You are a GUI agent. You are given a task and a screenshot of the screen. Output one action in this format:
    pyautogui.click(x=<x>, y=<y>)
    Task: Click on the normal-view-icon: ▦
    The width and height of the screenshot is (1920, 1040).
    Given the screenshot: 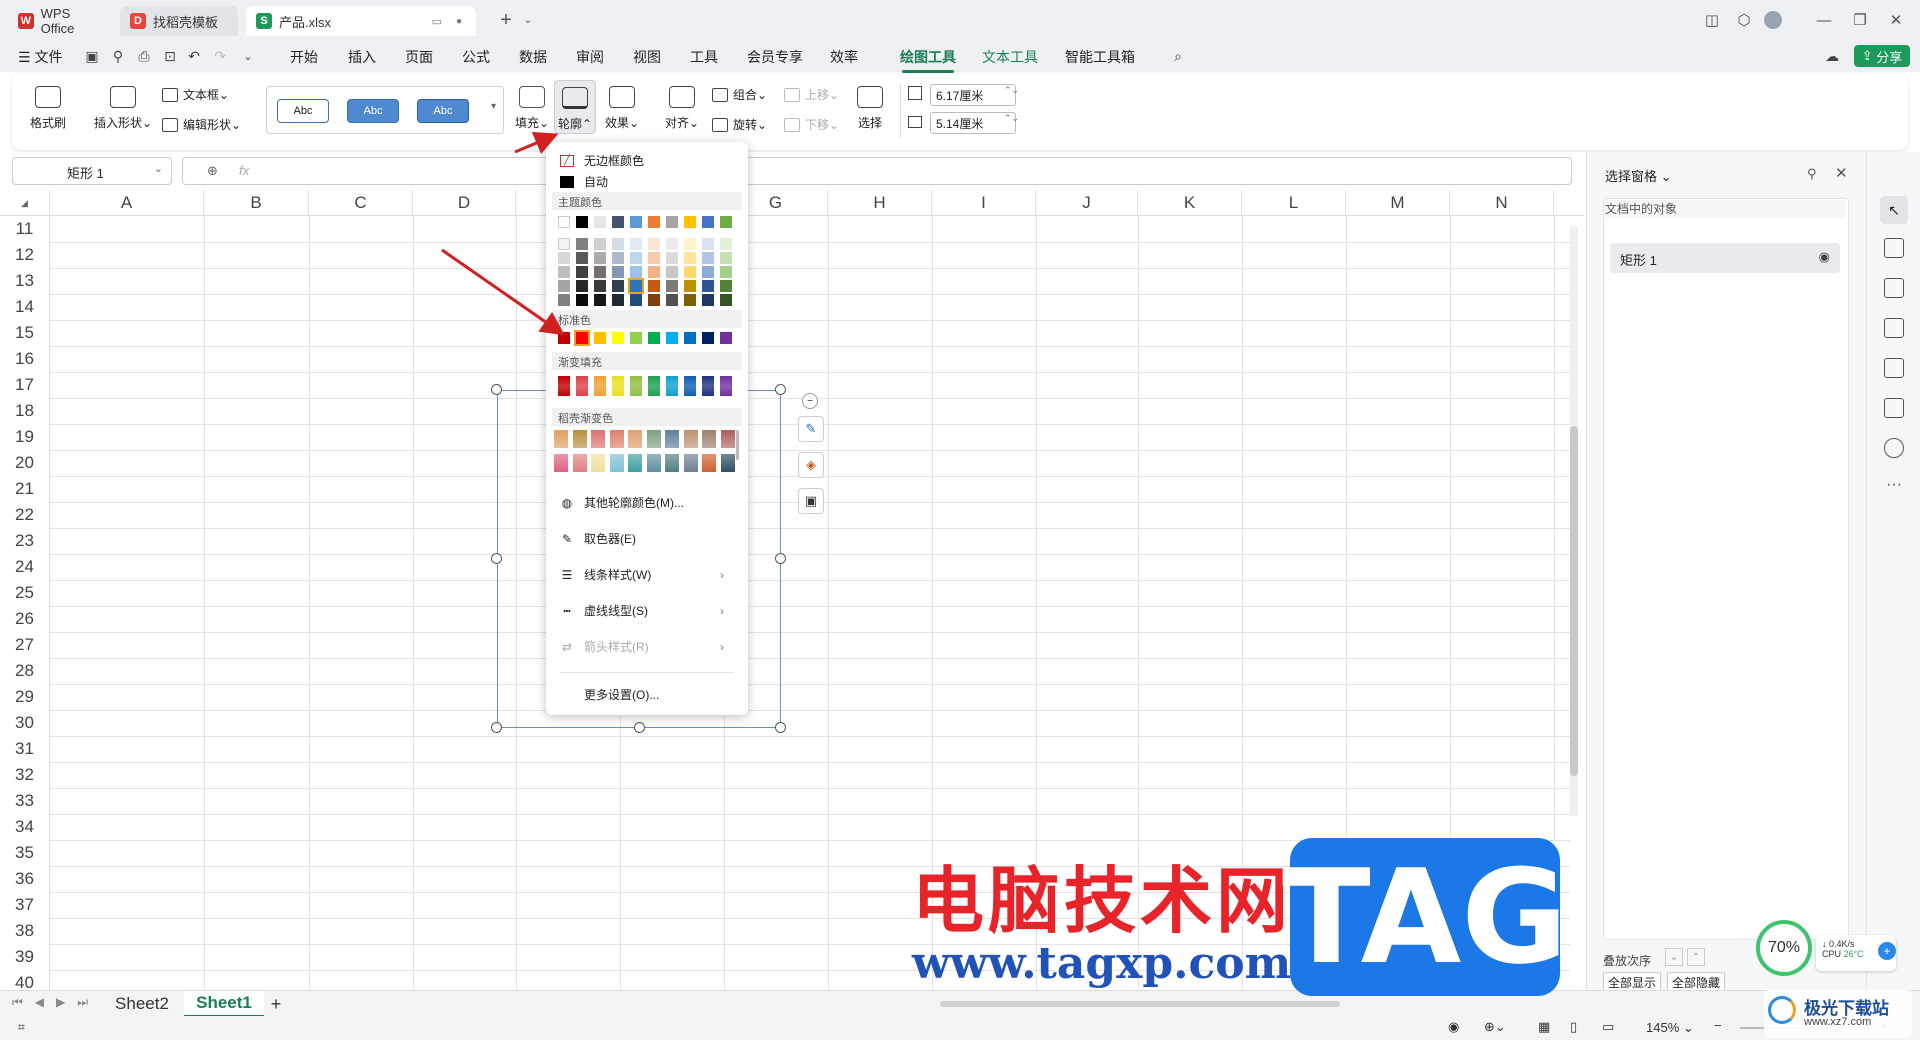 What is the action you would take?
    pyautogui.click(x=1544, y=1027)
    